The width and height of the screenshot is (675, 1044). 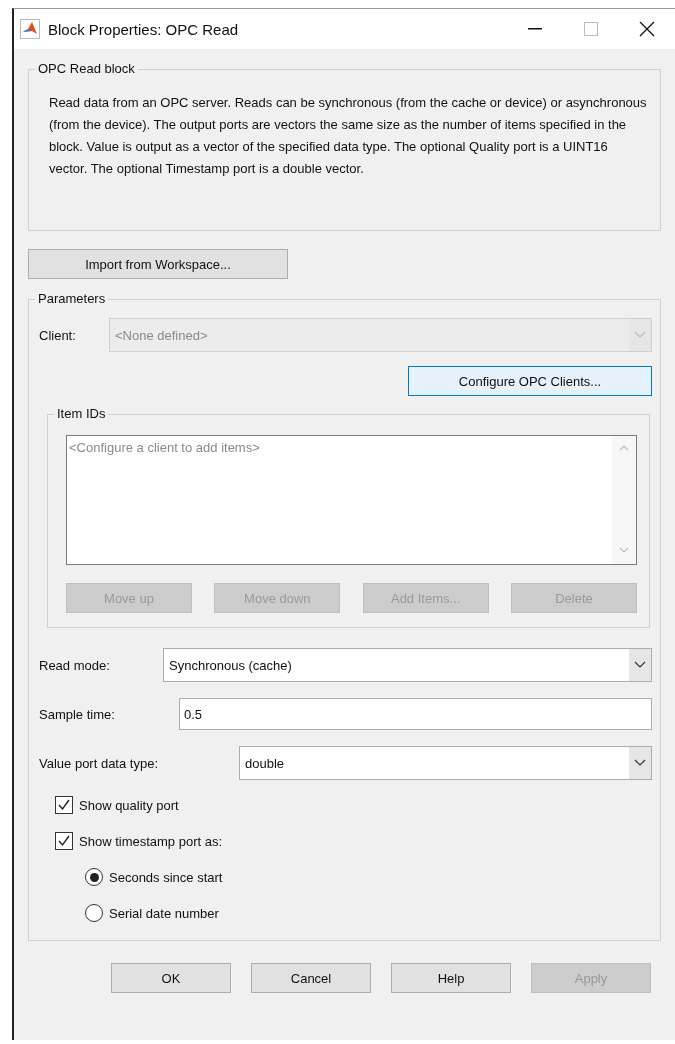 I want to click on scrollbar-icon, so click(x=624, y=500).